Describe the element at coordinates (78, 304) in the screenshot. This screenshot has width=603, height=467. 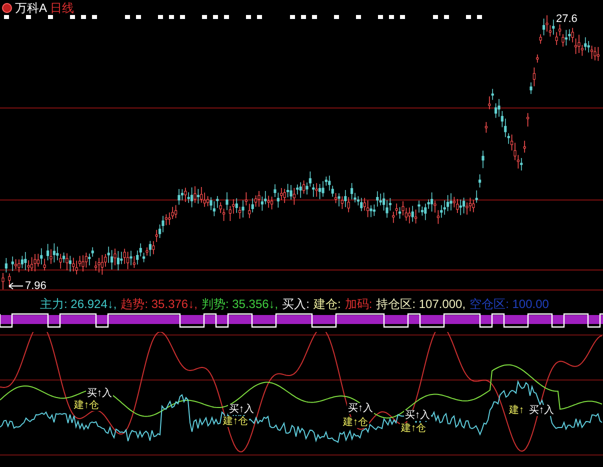
I see `indicator-value: 主力: 26.924↓,` at that location.